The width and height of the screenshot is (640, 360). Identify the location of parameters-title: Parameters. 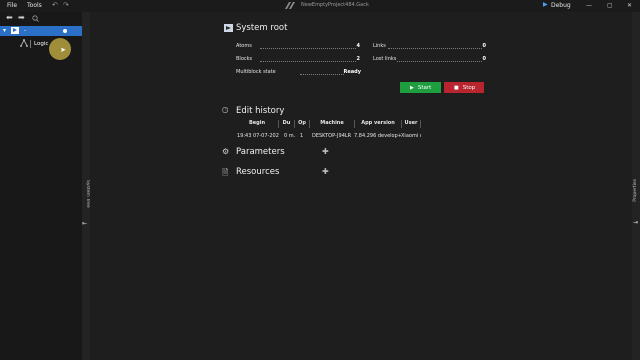
(260, 152).